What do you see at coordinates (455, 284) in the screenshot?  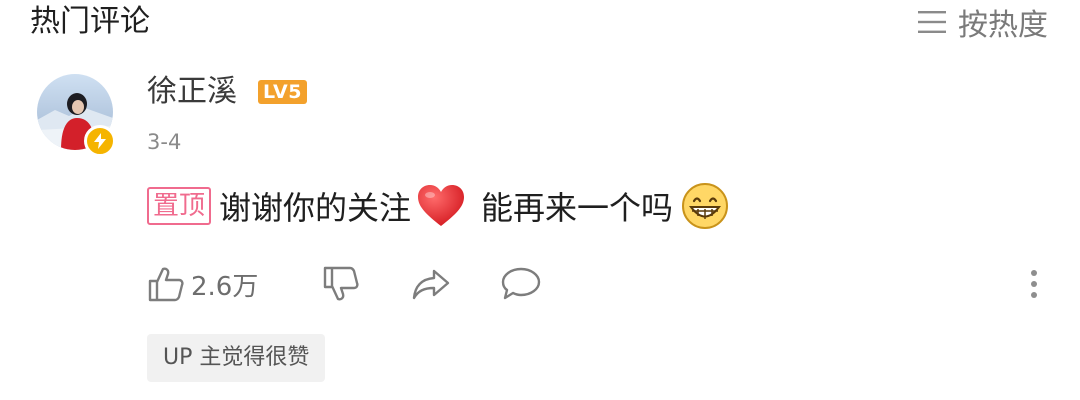 I see `share-button` at bounding box center [455, 284].